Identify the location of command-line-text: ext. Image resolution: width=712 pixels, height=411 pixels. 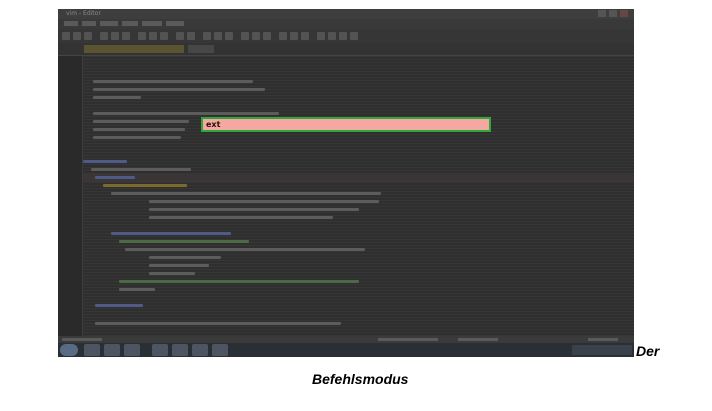
(213, 124).